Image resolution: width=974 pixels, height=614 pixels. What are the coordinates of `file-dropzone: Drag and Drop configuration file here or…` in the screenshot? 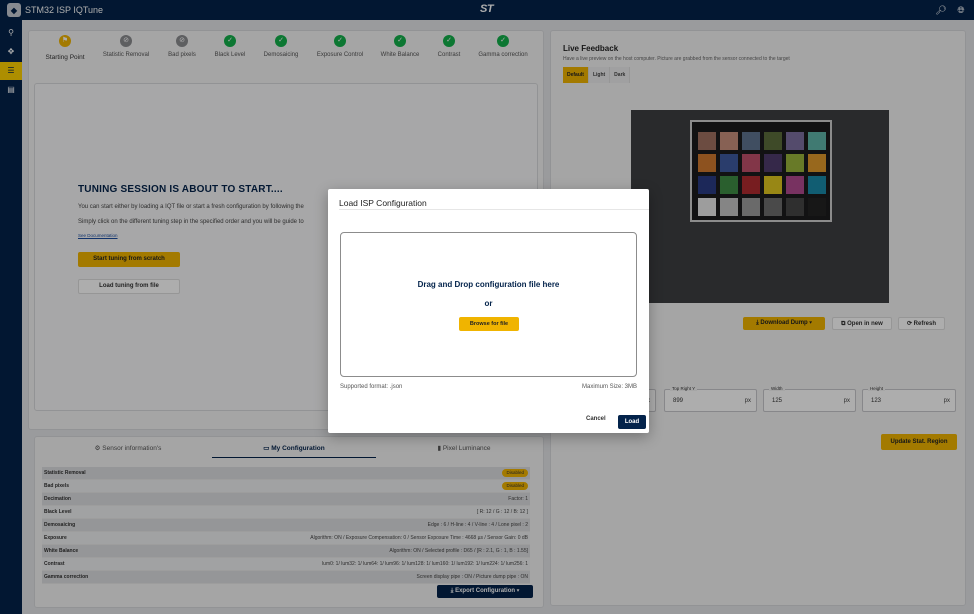 It's located at (488, 304).